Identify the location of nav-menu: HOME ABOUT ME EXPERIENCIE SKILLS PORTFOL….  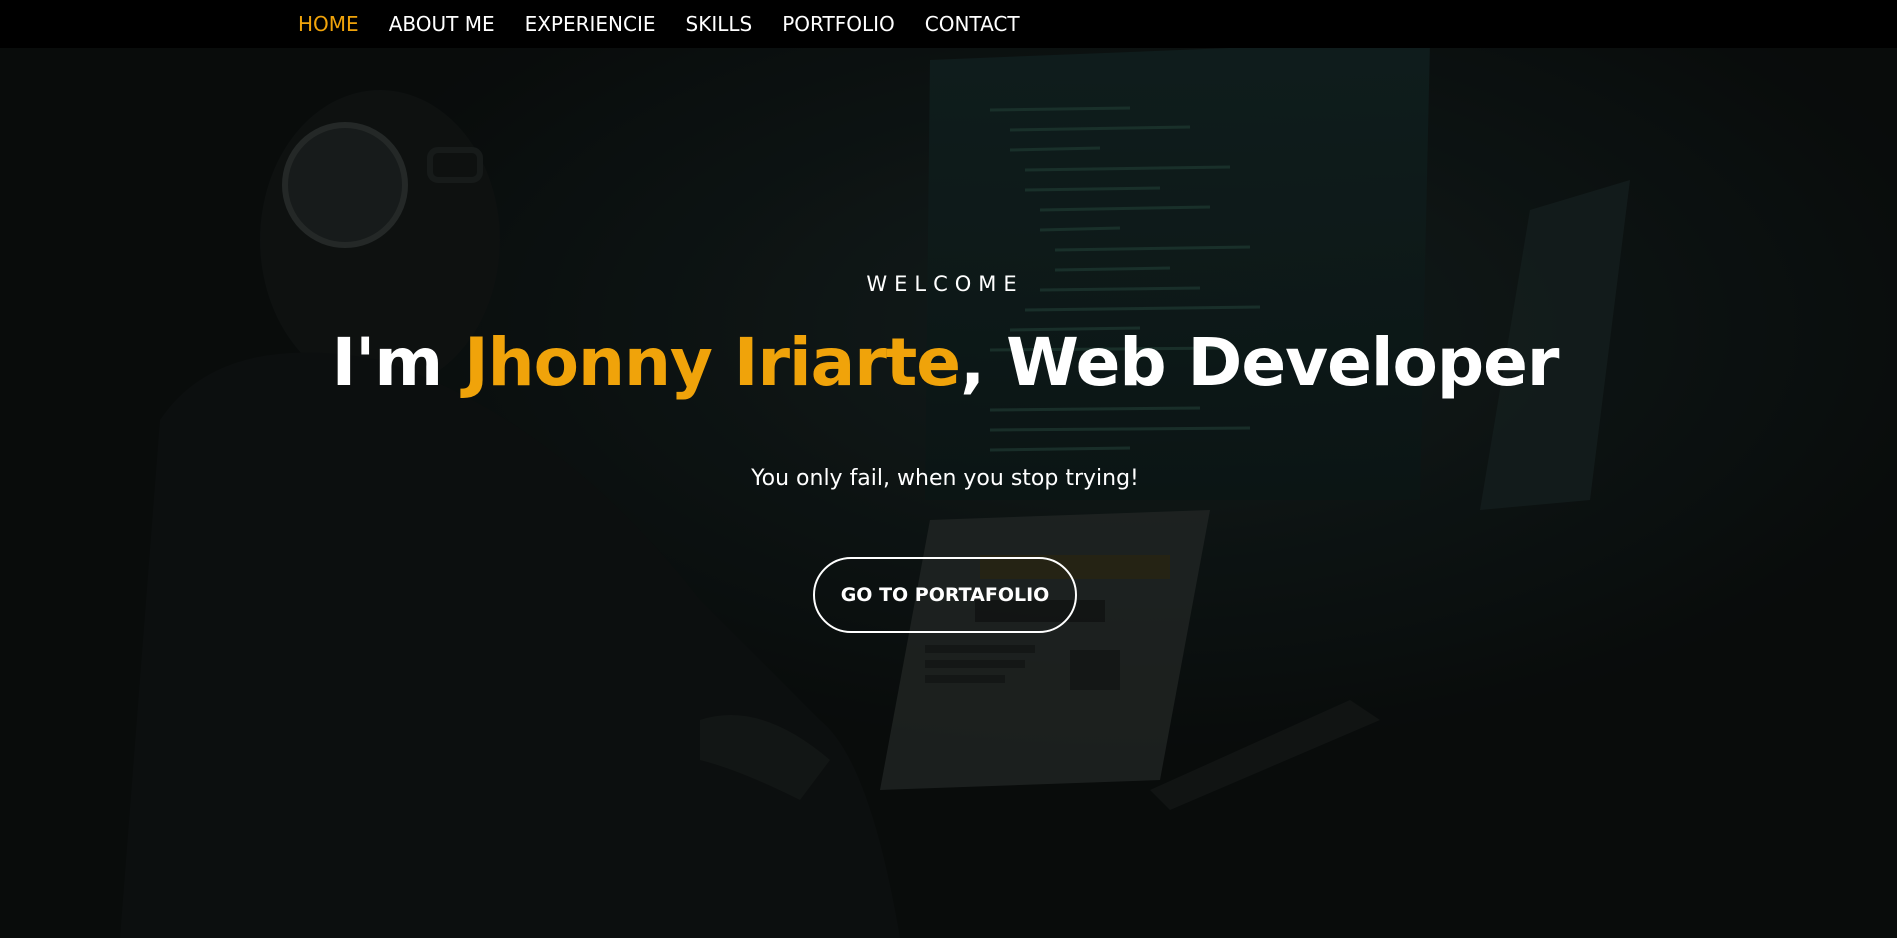
(674, 24).